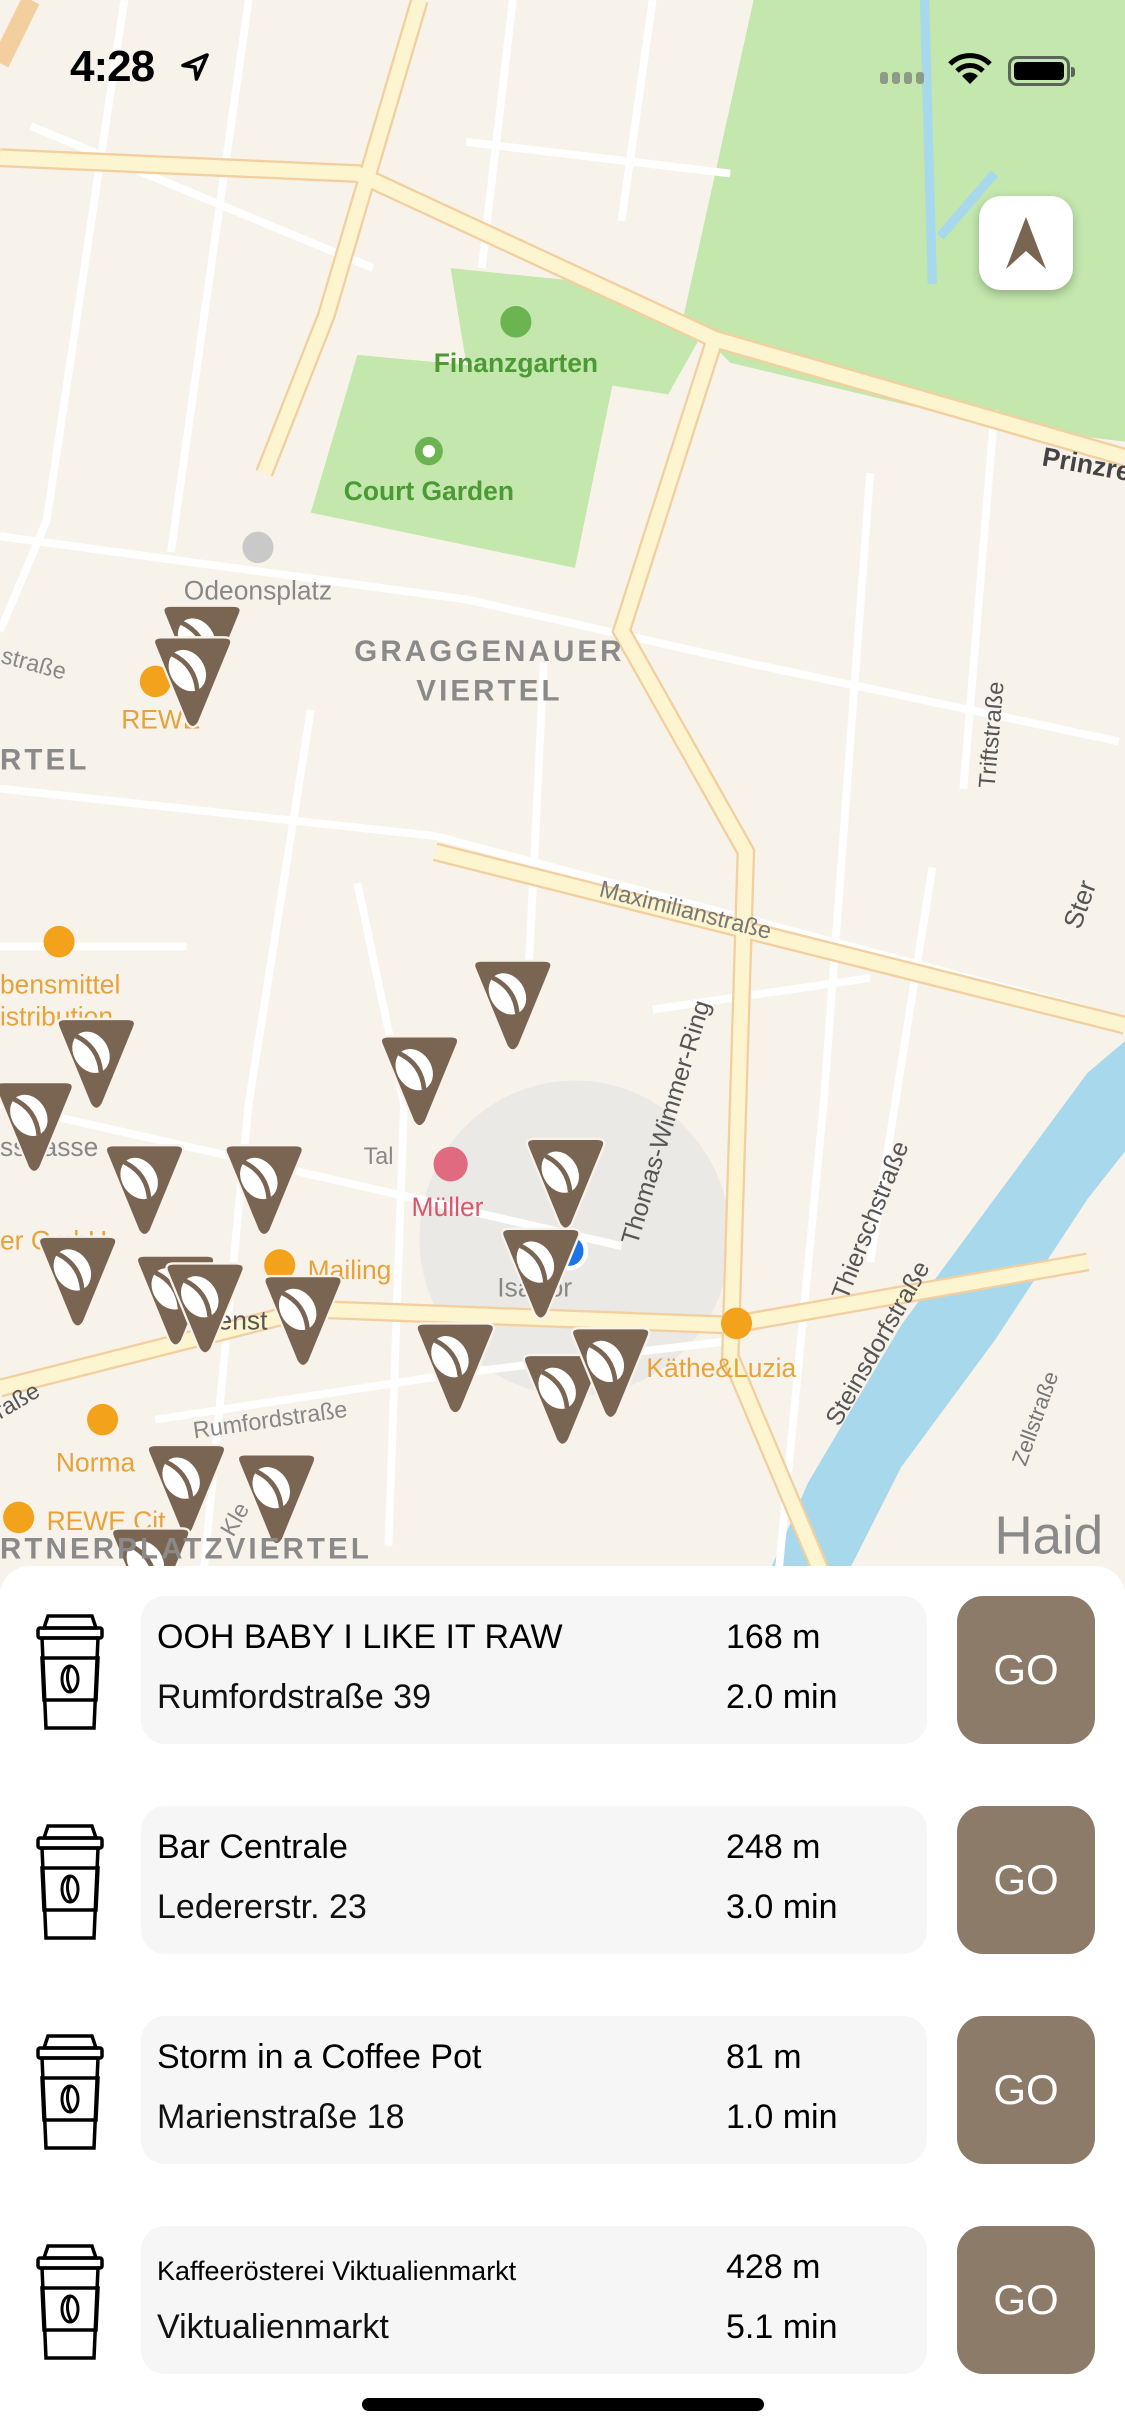 This screenshot has width=1125, height=2436. What do you see at coordinates (563, 2404) in the screenshot?
I see `home-indicator` at bounding box center [563, 2404].